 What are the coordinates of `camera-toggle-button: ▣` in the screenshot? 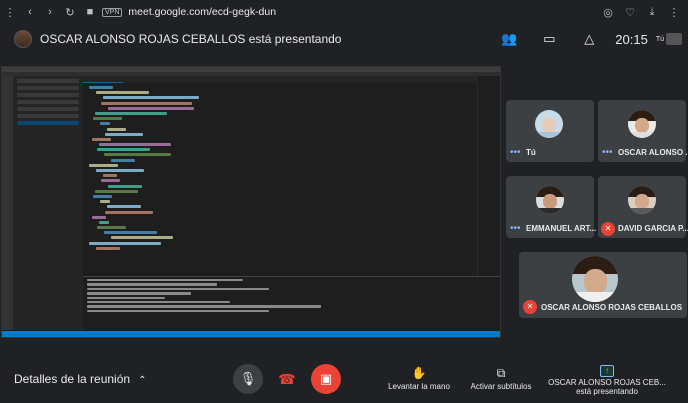 It's located at (326, 379).